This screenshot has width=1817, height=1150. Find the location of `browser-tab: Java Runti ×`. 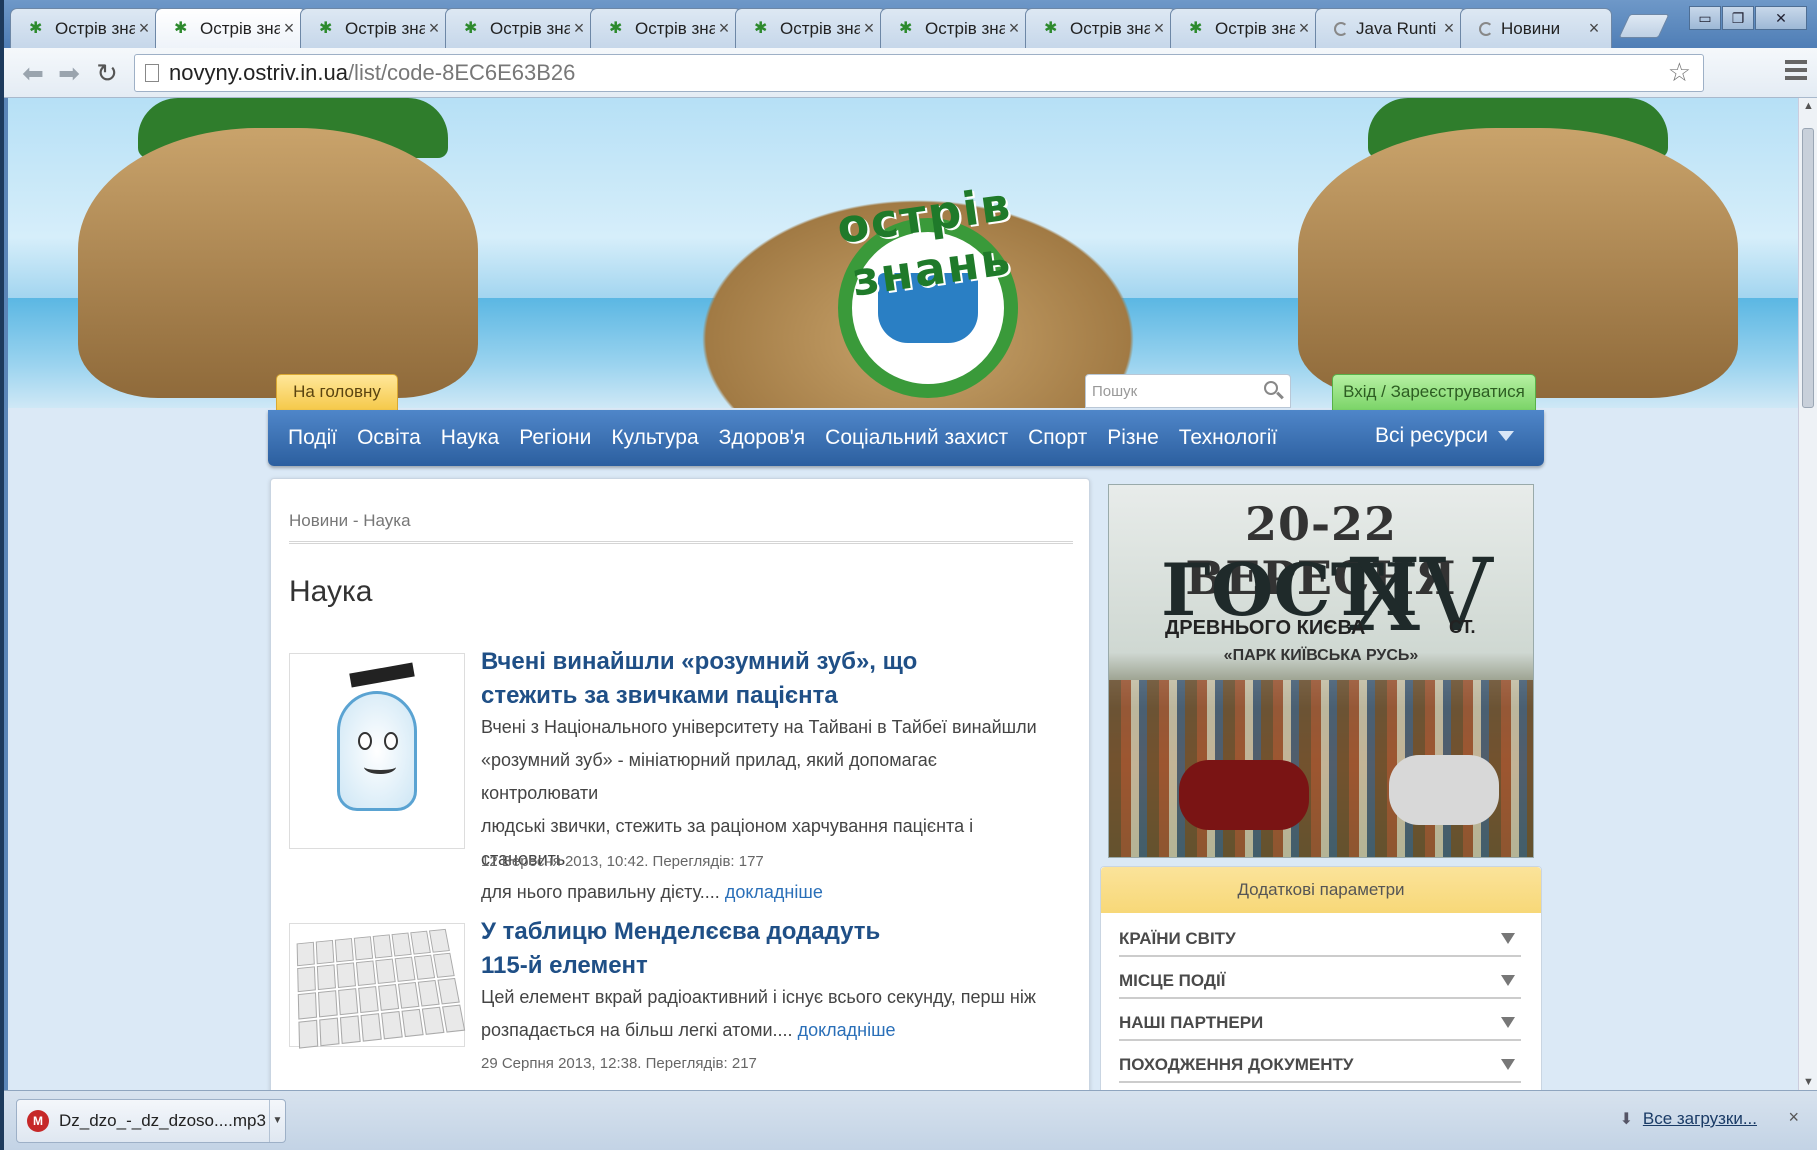

browser-tab: Java Runti × is located at coordinates (1391, 28).